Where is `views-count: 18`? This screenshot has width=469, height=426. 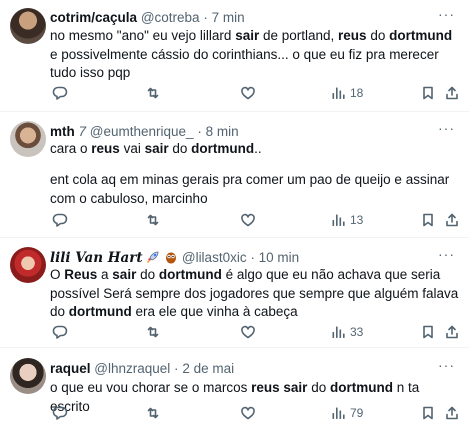 views-count: 18 is located at coordinates (357, 93).